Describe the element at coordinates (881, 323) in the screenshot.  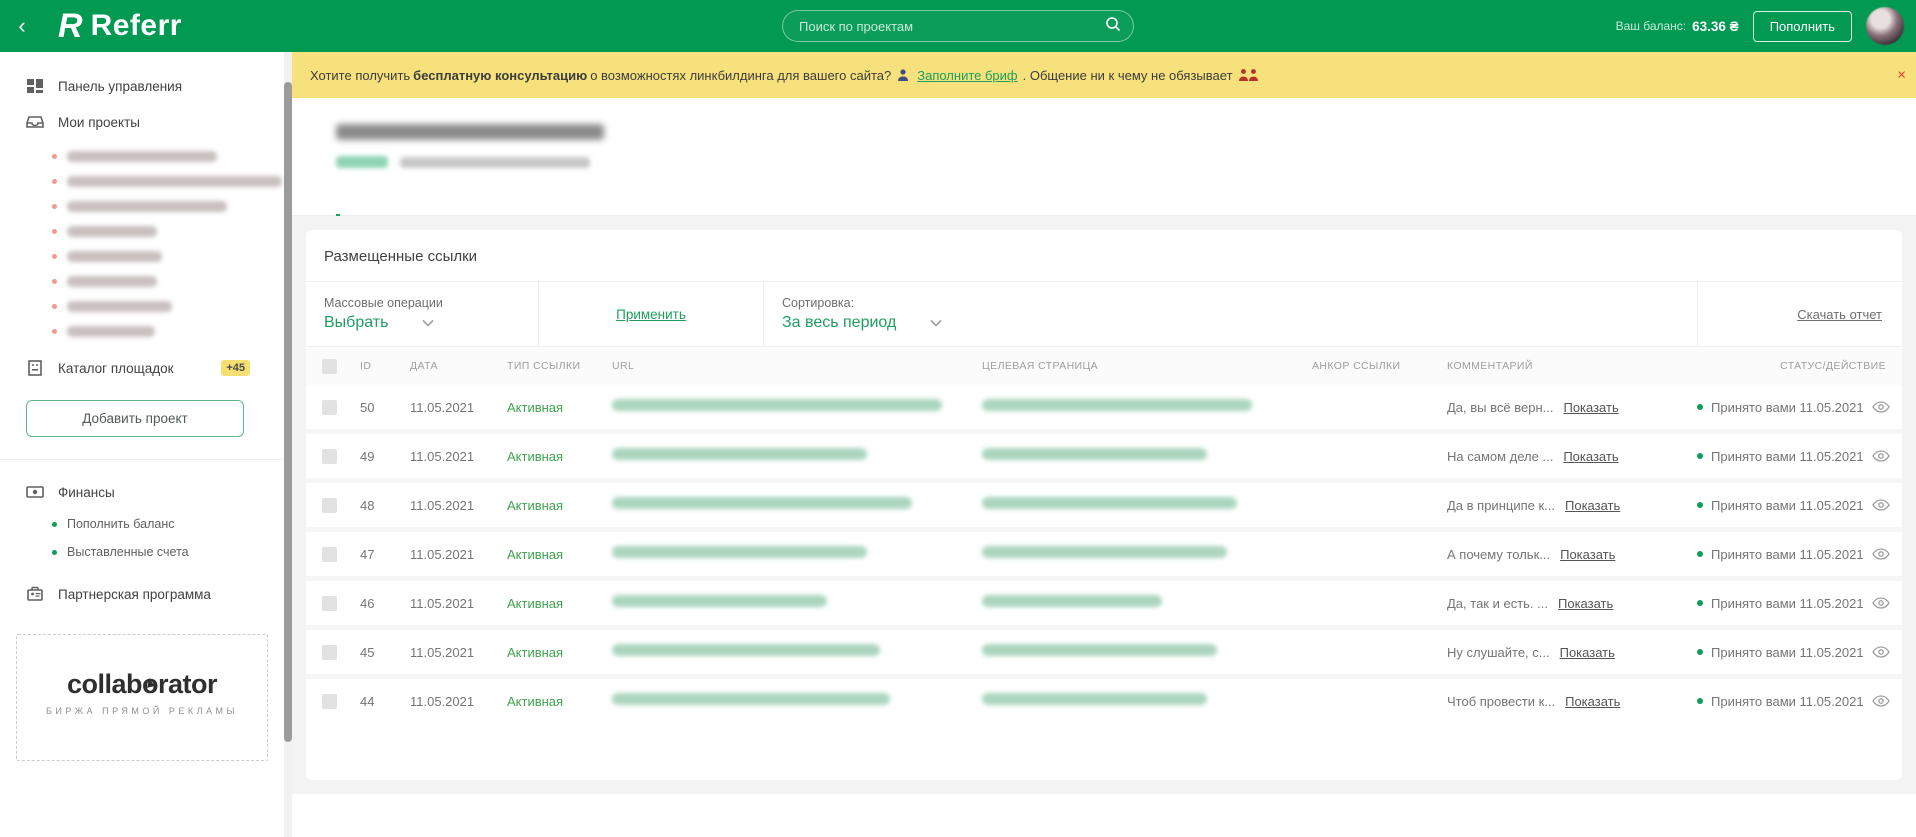
I see `sort-select: За весь период` at that location.